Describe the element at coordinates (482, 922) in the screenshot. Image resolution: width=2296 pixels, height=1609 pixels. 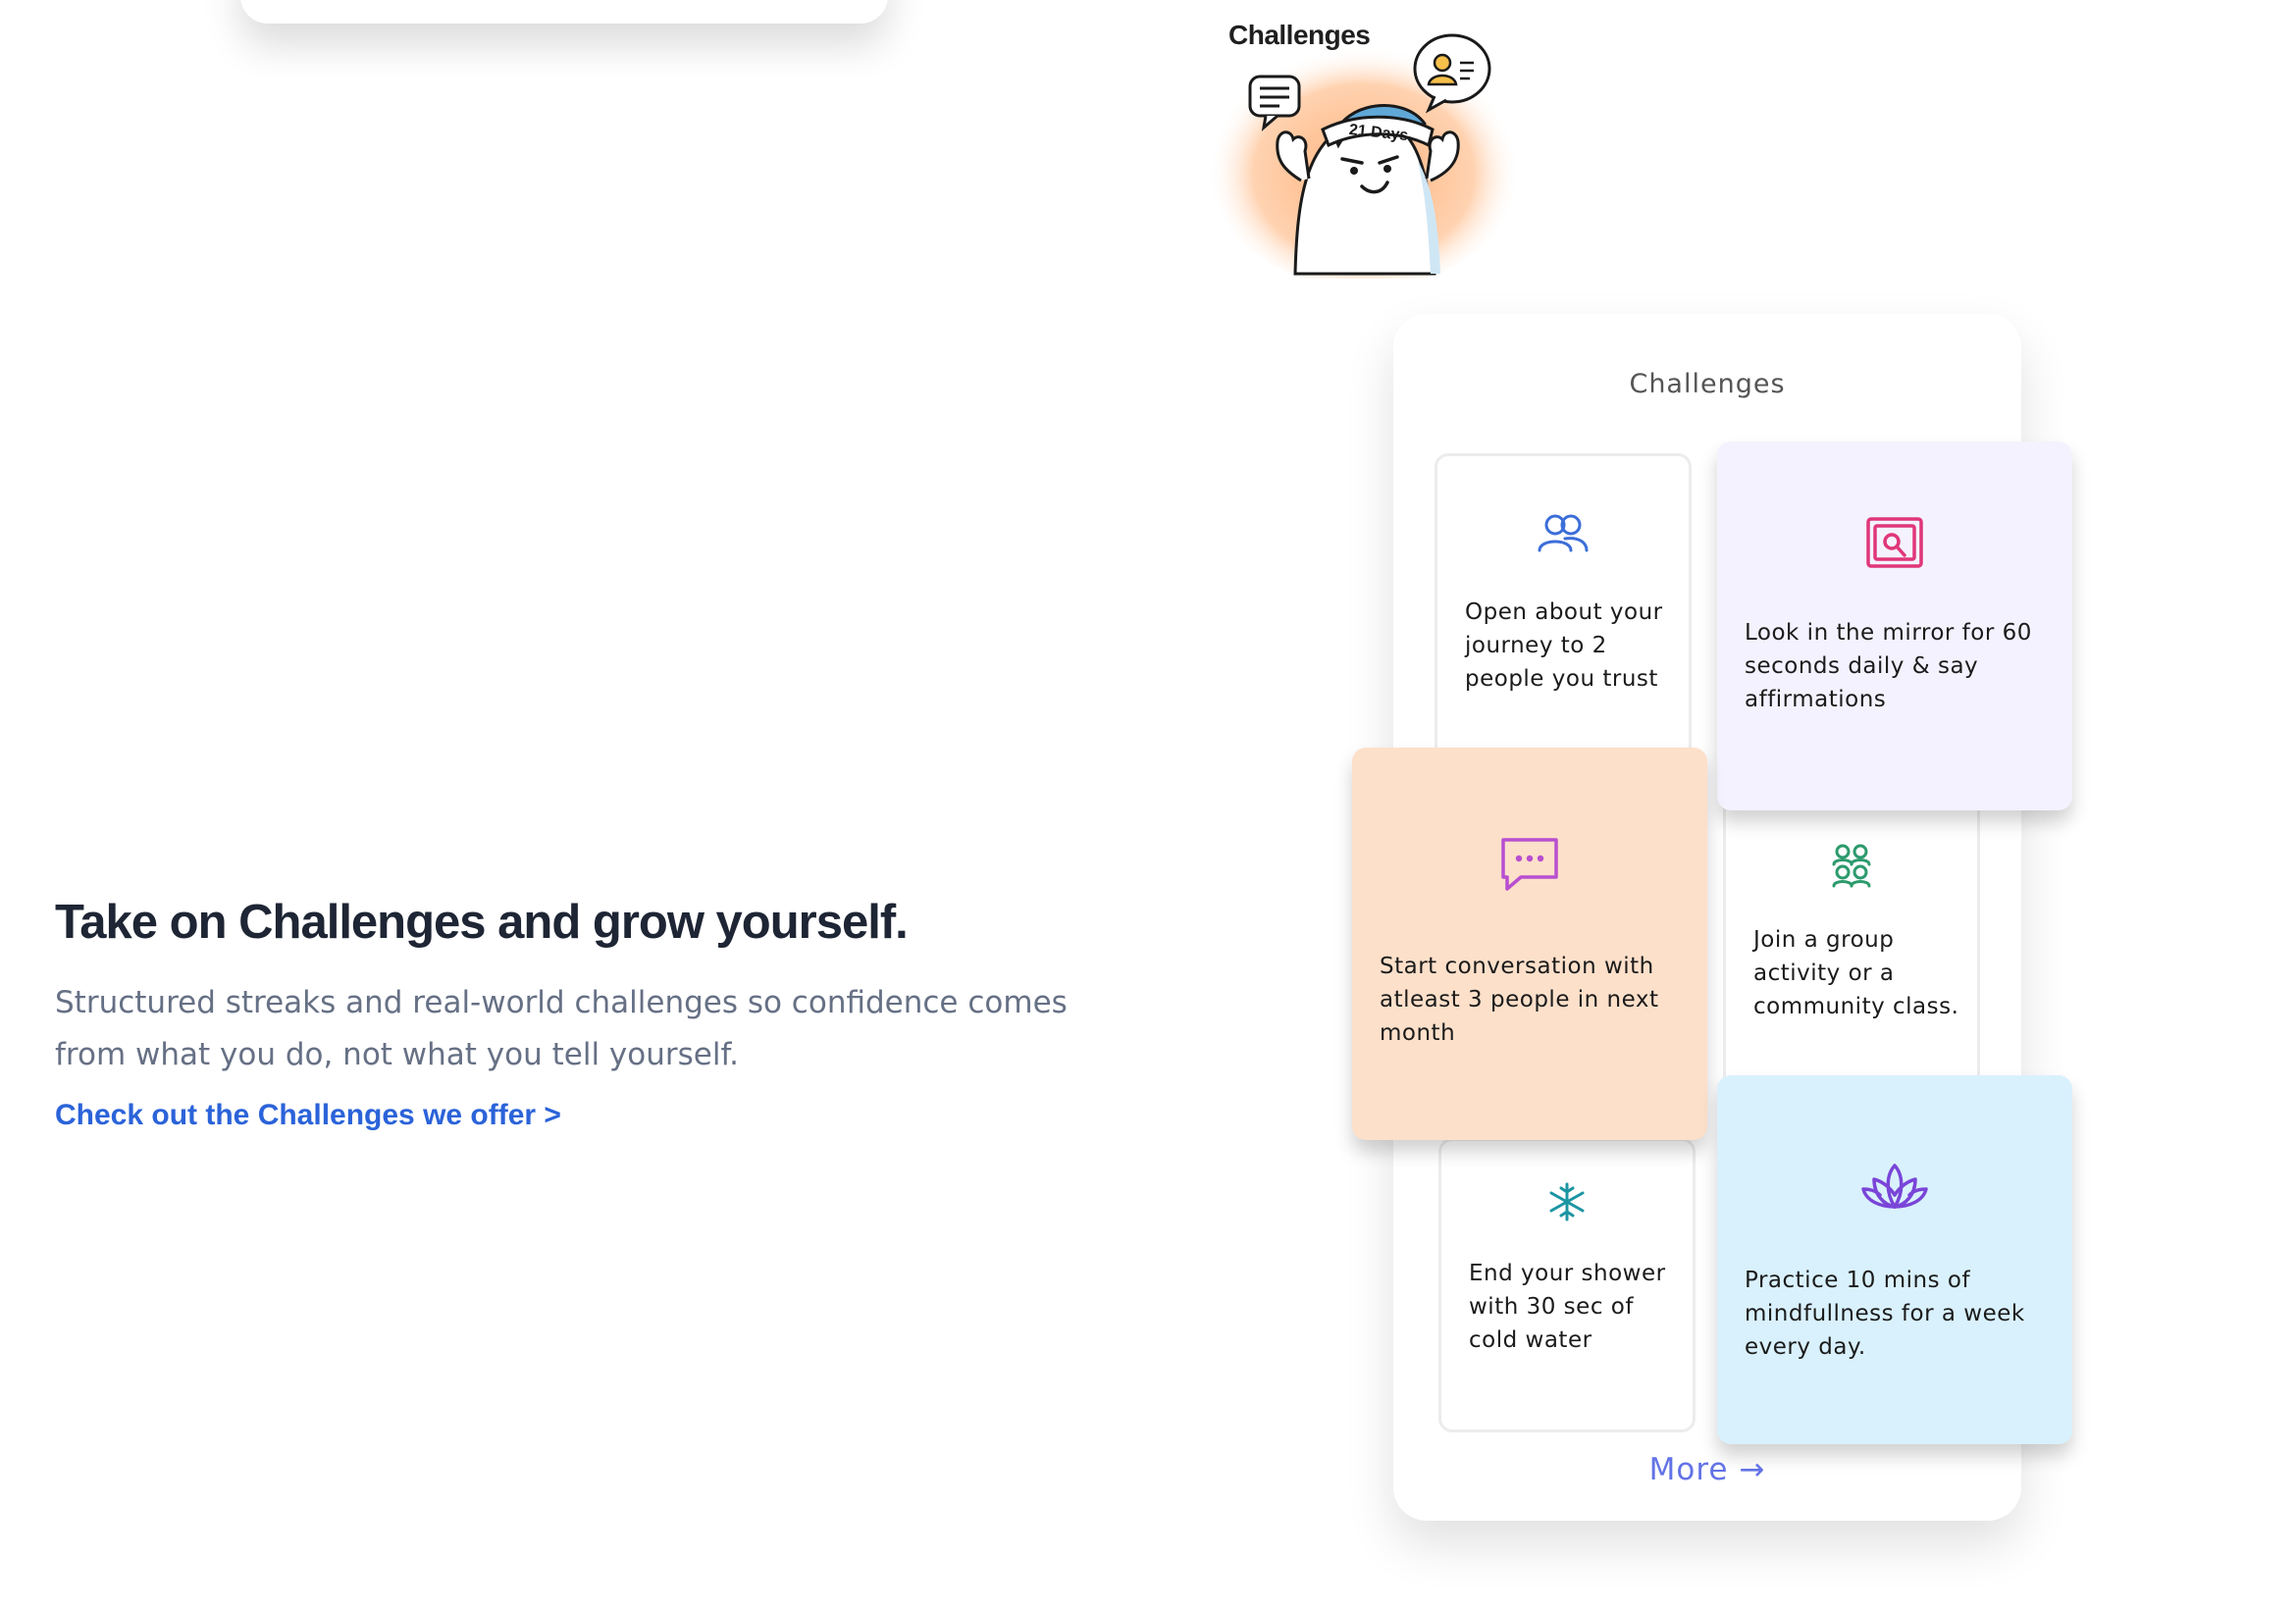
I see `section-headline: Take on Challenges and grow yourself.` at that location.